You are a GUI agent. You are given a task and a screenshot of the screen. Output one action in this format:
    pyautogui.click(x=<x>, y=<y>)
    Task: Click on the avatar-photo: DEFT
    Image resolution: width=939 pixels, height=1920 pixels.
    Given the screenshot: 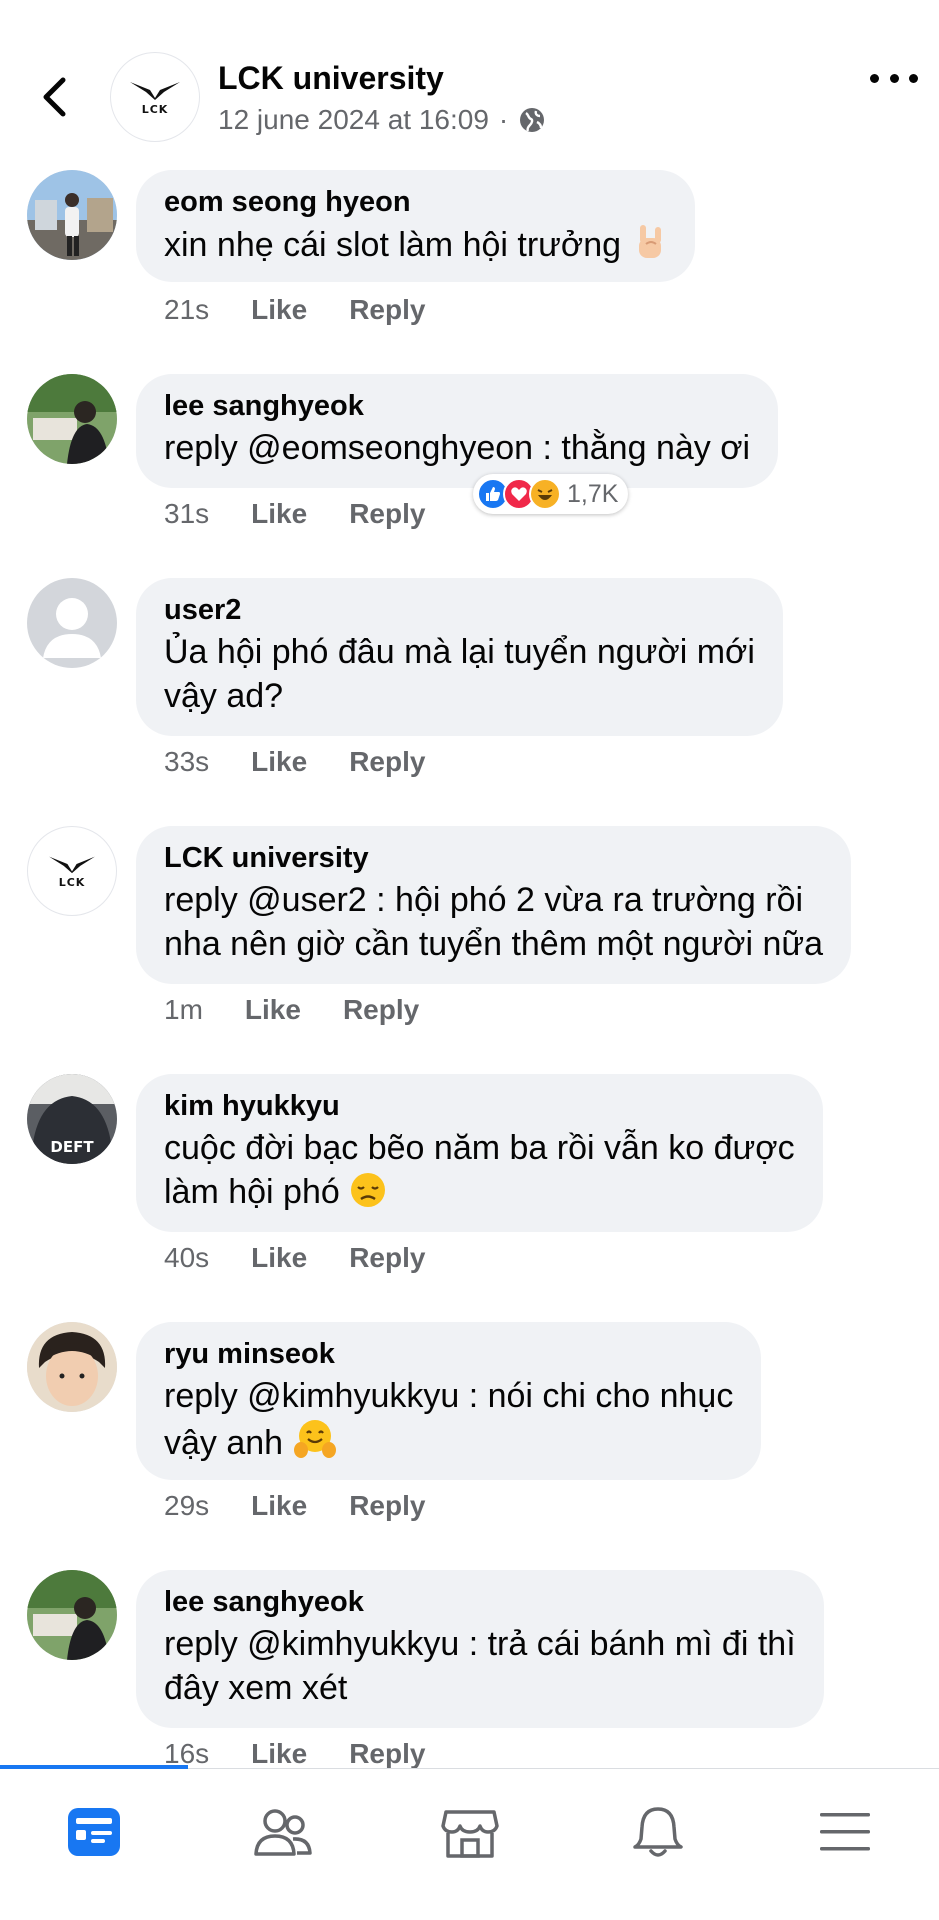 What is the action you would take?
    pyautogui.click(x=72, y=1119)
    